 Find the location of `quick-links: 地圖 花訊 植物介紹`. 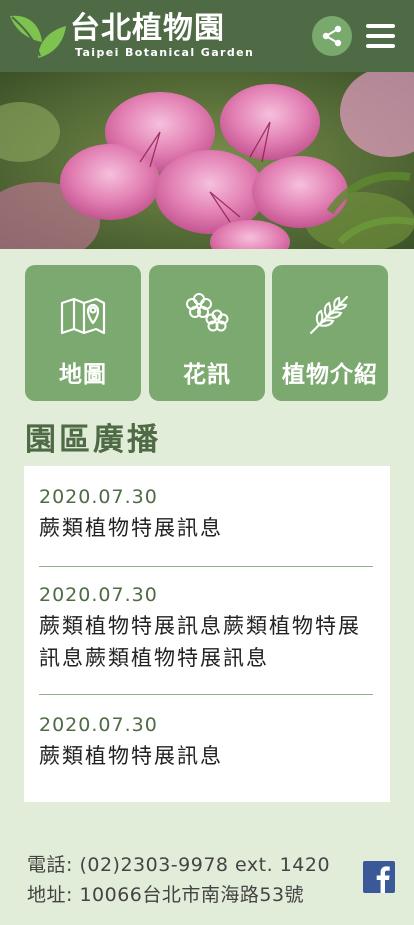

quick-links: 地圖 花訊 植物介紹 is located at coordinates (207, 333).